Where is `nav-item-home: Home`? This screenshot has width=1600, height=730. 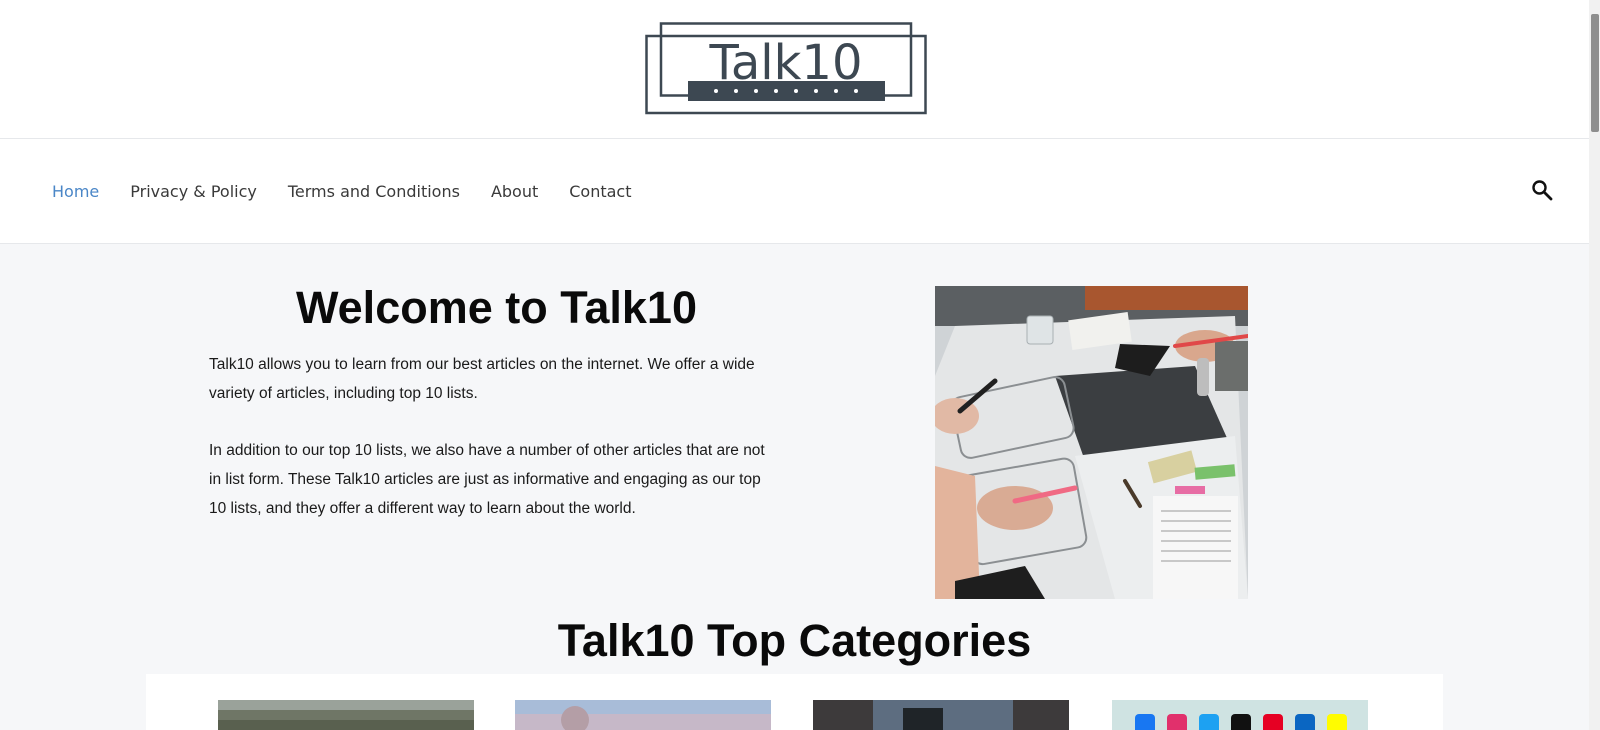
nav-item-home: Home is located at coordinates (75, 191).